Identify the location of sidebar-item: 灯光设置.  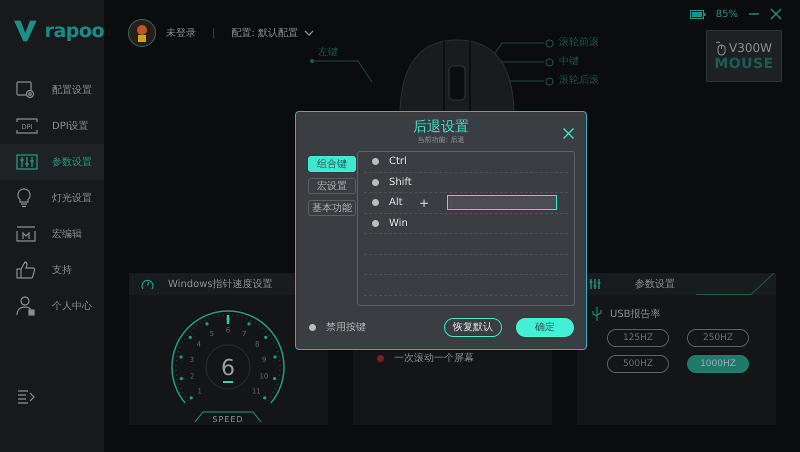
(52, 198).